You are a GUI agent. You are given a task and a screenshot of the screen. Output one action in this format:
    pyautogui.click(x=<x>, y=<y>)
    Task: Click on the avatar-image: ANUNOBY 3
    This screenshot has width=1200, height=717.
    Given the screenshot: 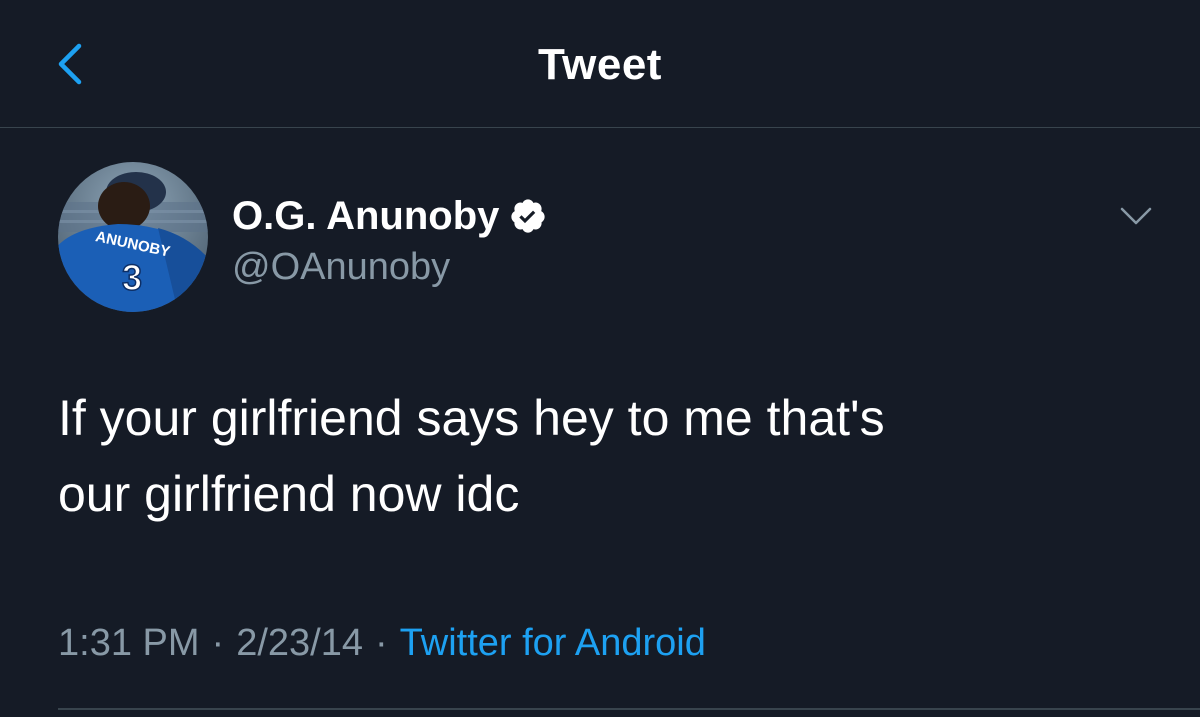 What is the action you would take?
    pyautogui.click(x=133, y=237)
    